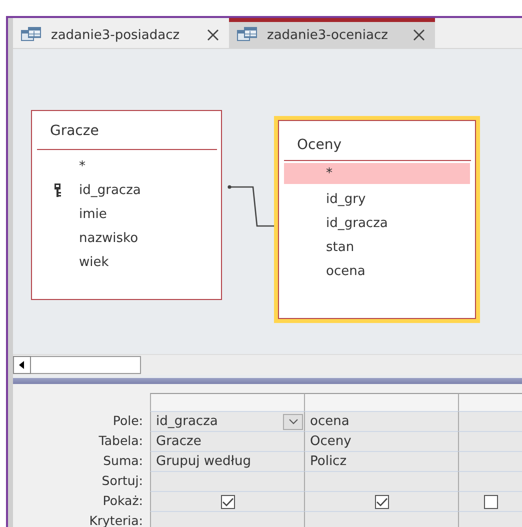 The height and width of the screenshot is (527, 522). I want to click on row-label: Suma:, so click(123, 461).